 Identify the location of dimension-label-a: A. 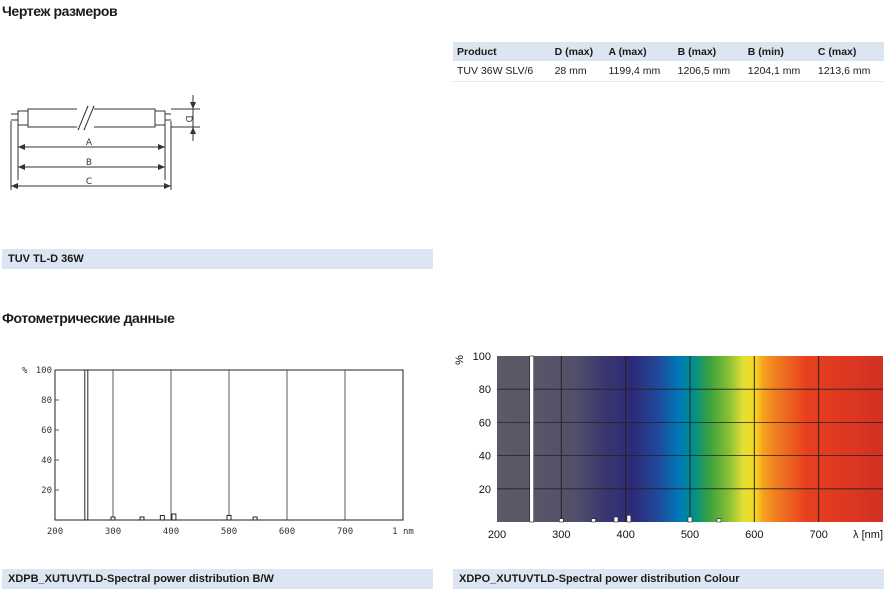
(89, 143).